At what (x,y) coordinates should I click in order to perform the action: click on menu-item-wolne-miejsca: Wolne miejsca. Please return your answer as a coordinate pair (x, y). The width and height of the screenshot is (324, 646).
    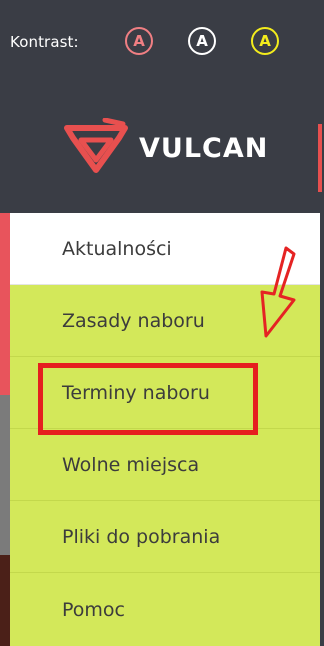
    Looking at the image, I should click on (165, 465).